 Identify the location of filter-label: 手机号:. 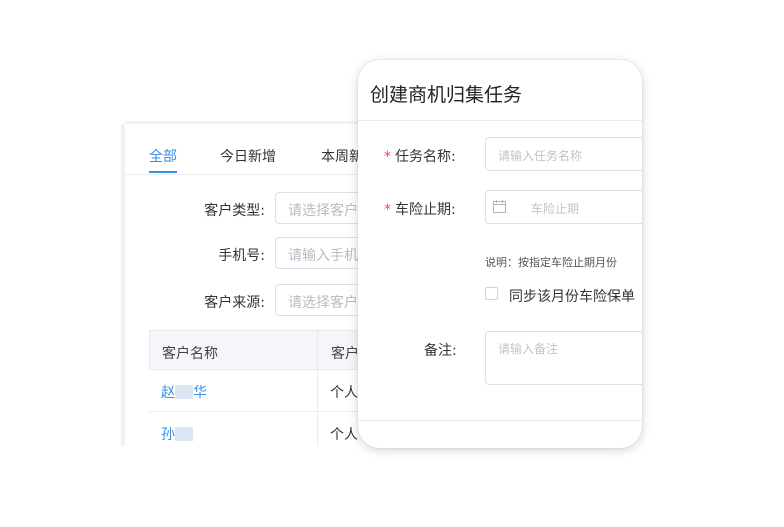
(241, 256).